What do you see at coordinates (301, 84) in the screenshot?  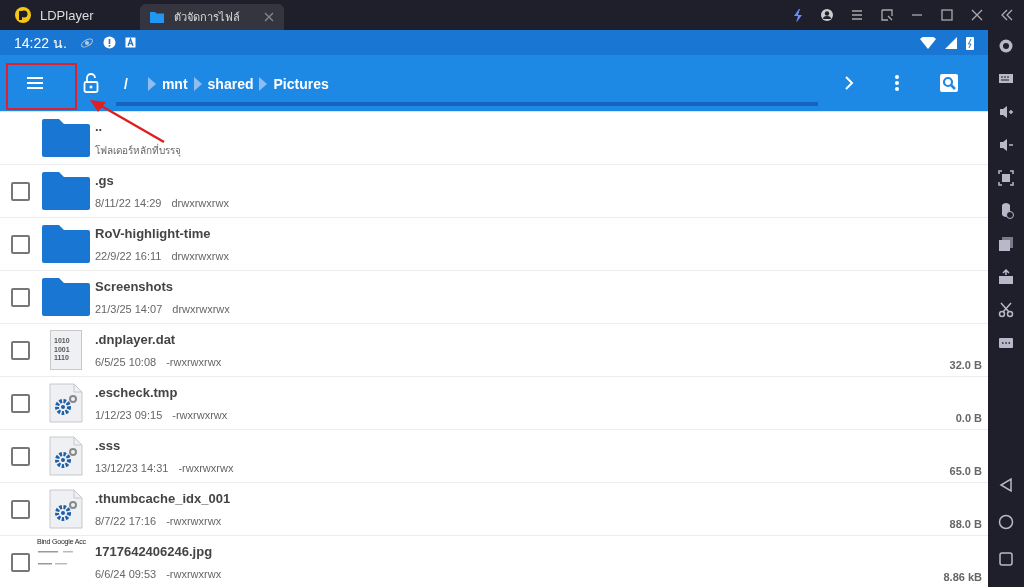 I see `breadcrumb-item: Pictures` at bounding box center [301, 84].